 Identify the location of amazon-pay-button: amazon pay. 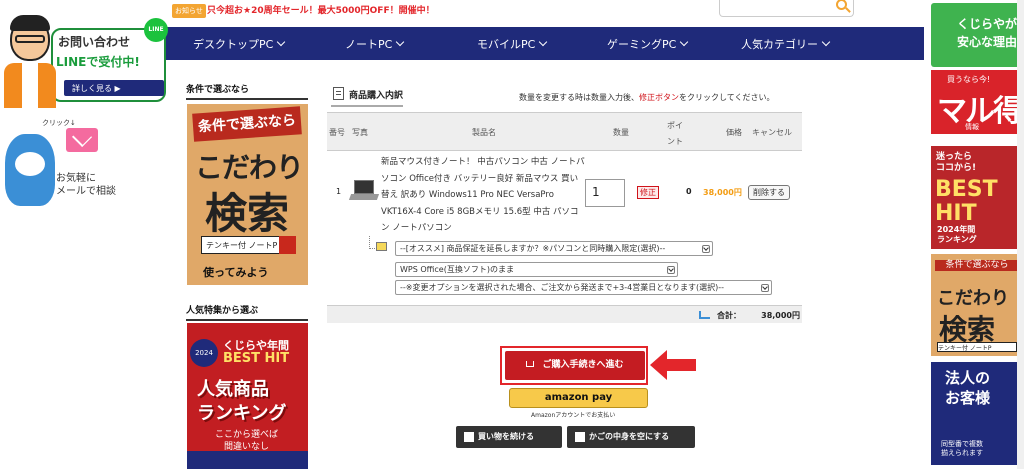
(578, 398).